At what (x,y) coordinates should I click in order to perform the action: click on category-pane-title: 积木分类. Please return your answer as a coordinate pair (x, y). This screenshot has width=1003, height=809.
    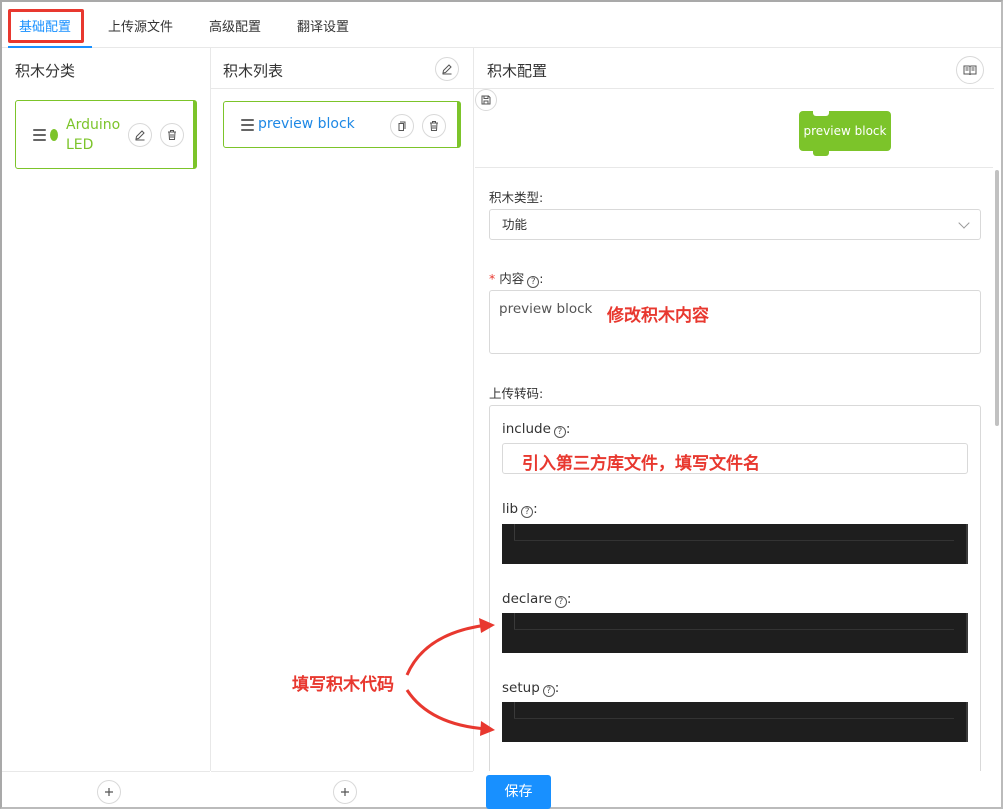
    Looking at the image, I should click on (45, 71).